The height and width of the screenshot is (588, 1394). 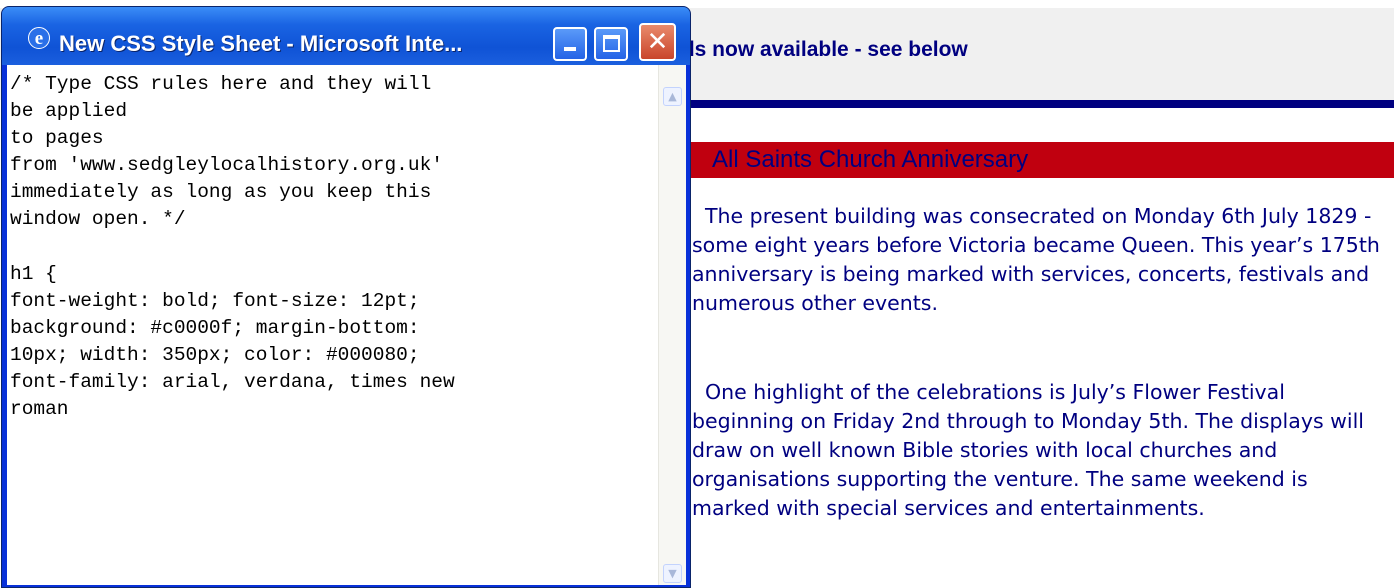 What do you see at coordinates (672, 573) in the screenshot?
I see `scroll-down-arrow-icon: ▼` at bounding box center [672, 573].